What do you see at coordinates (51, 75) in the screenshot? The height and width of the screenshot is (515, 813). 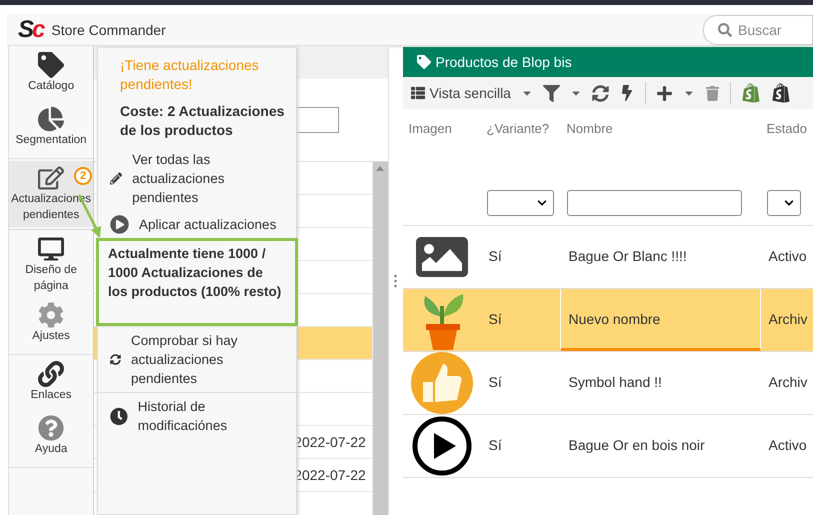 I see `nav-item: Catálogo` at bounding box center [51, 75].